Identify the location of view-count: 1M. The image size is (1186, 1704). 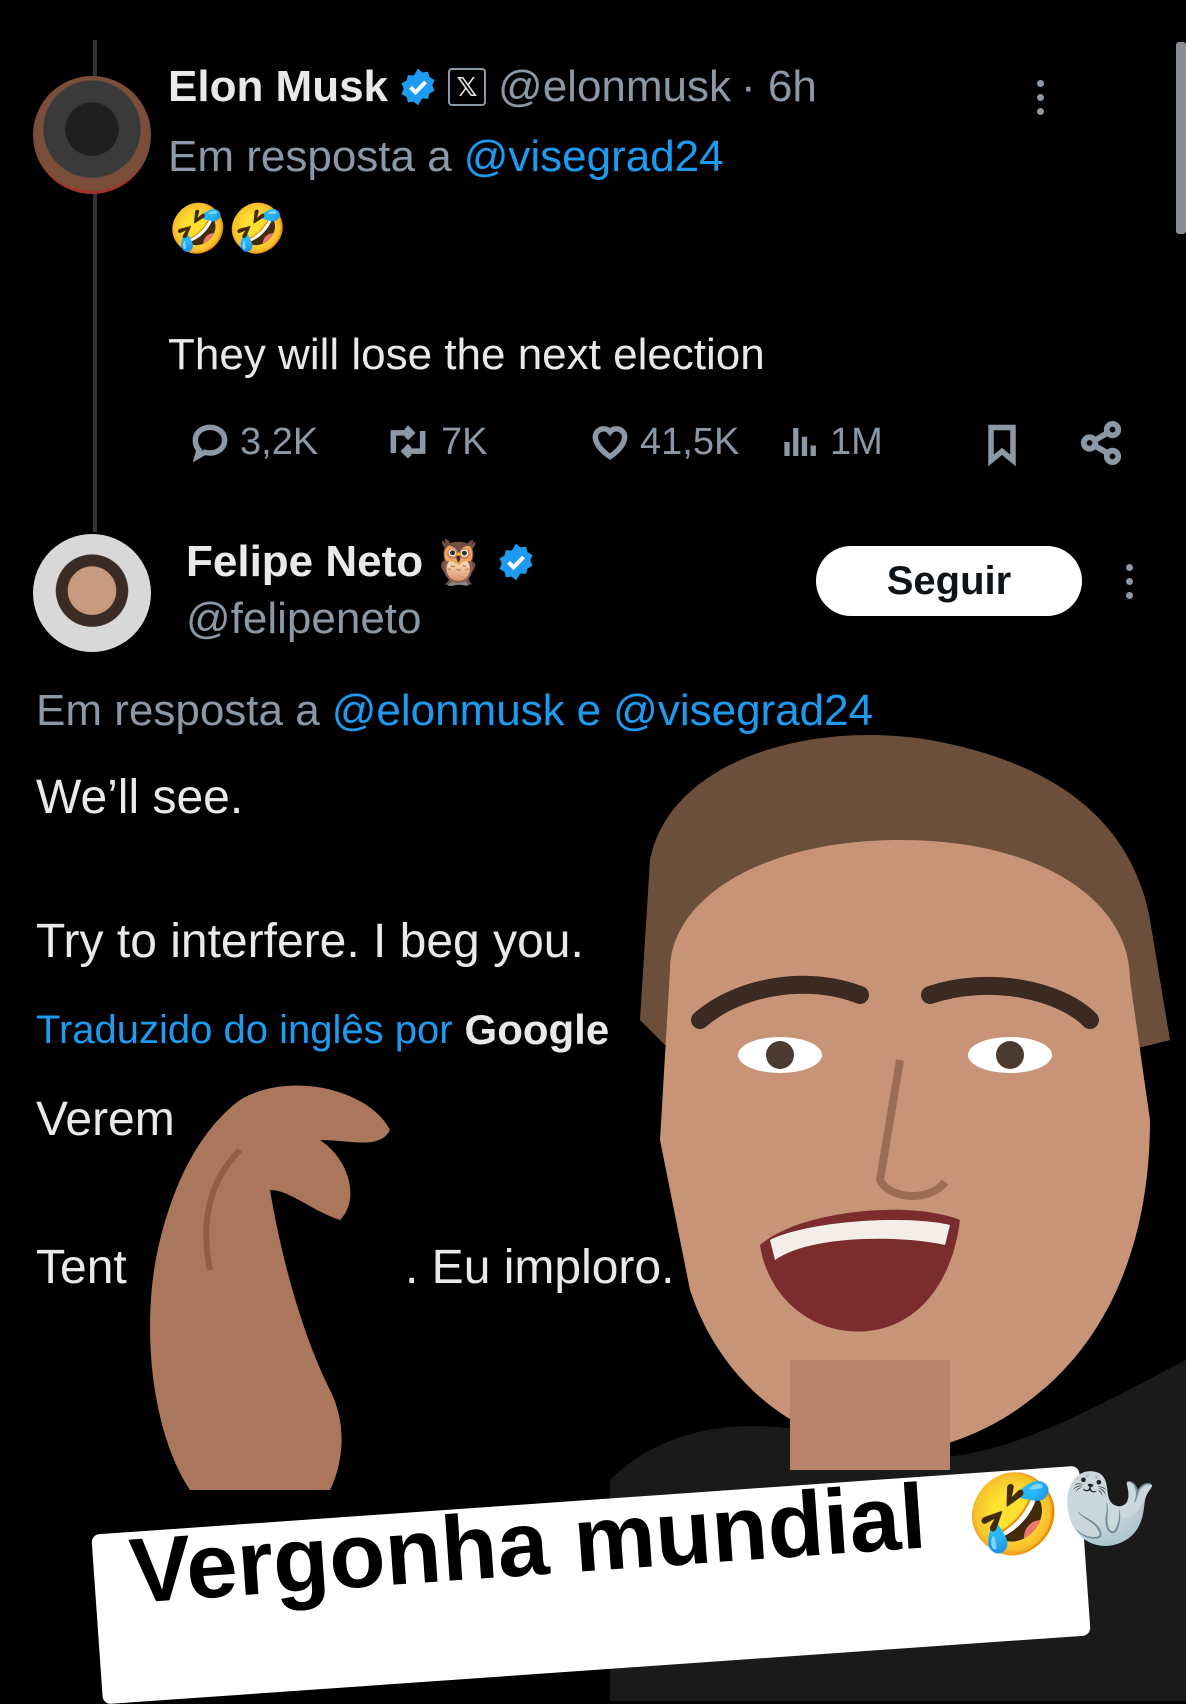
(856, 441).